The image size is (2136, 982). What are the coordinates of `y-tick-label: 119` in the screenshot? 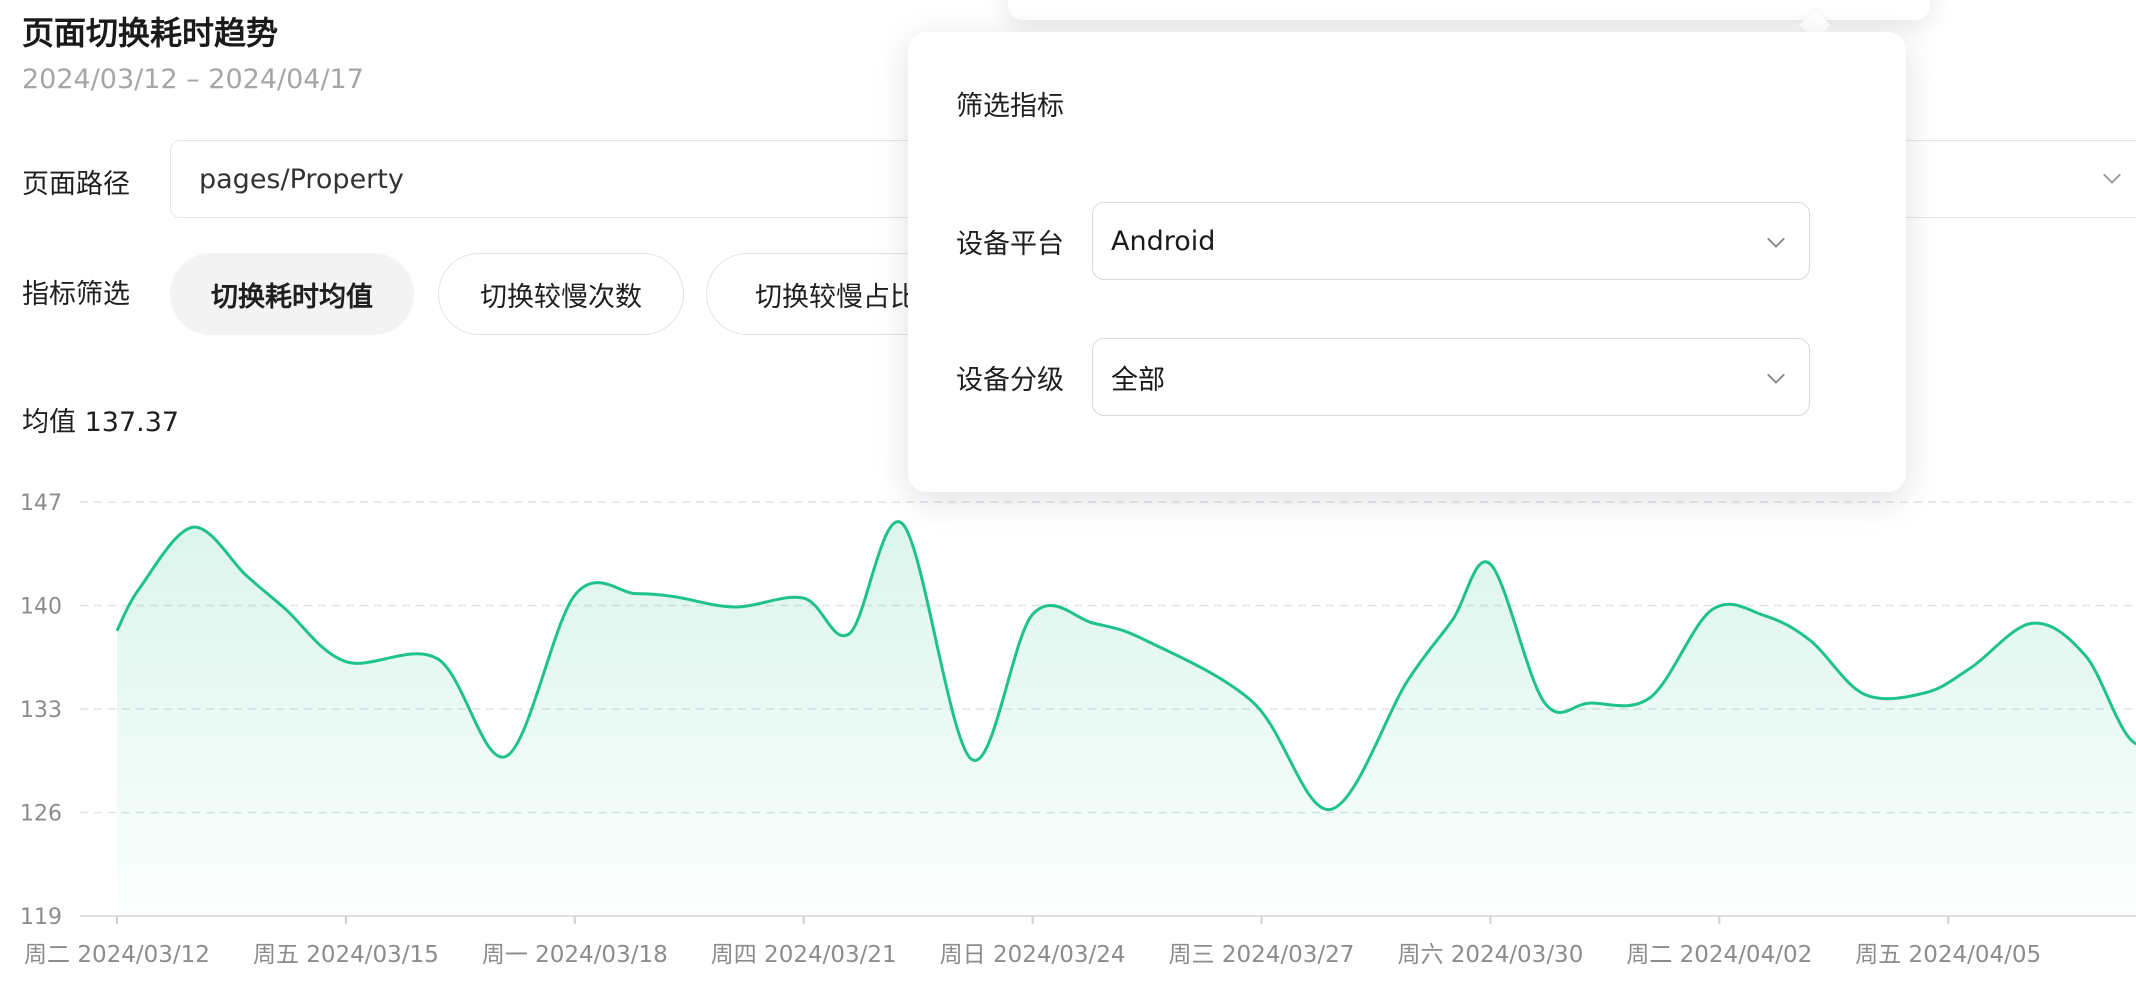 It's located at (41, 917).